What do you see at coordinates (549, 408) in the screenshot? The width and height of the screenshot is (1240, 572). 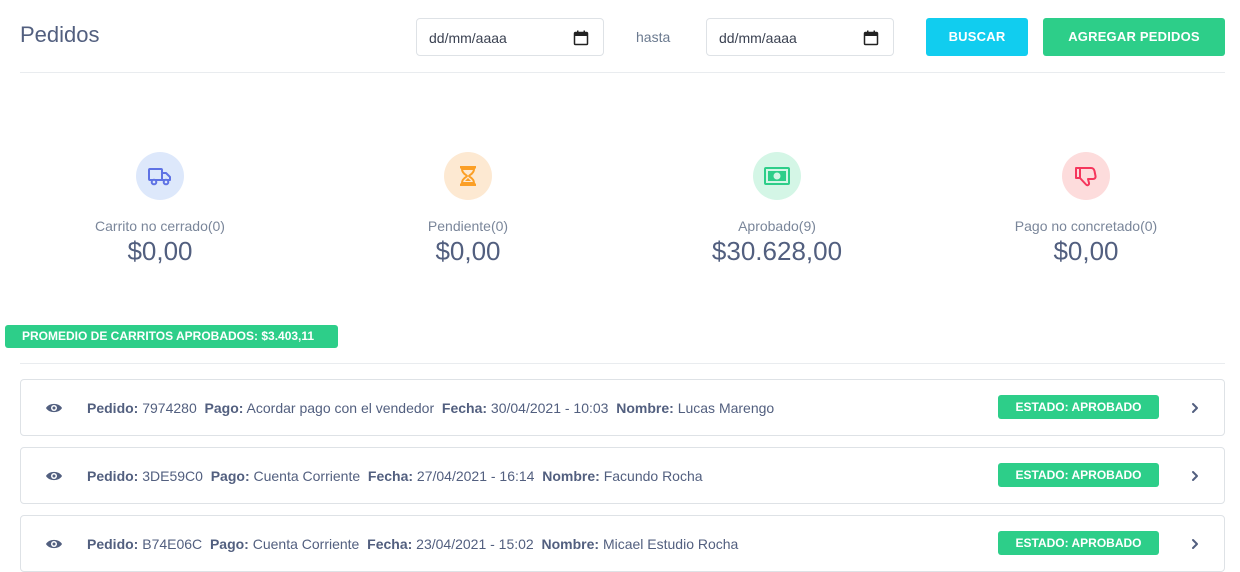 I see `fecha-value: 30/04/2021 - 10:03` at bounding box center [549, 408].